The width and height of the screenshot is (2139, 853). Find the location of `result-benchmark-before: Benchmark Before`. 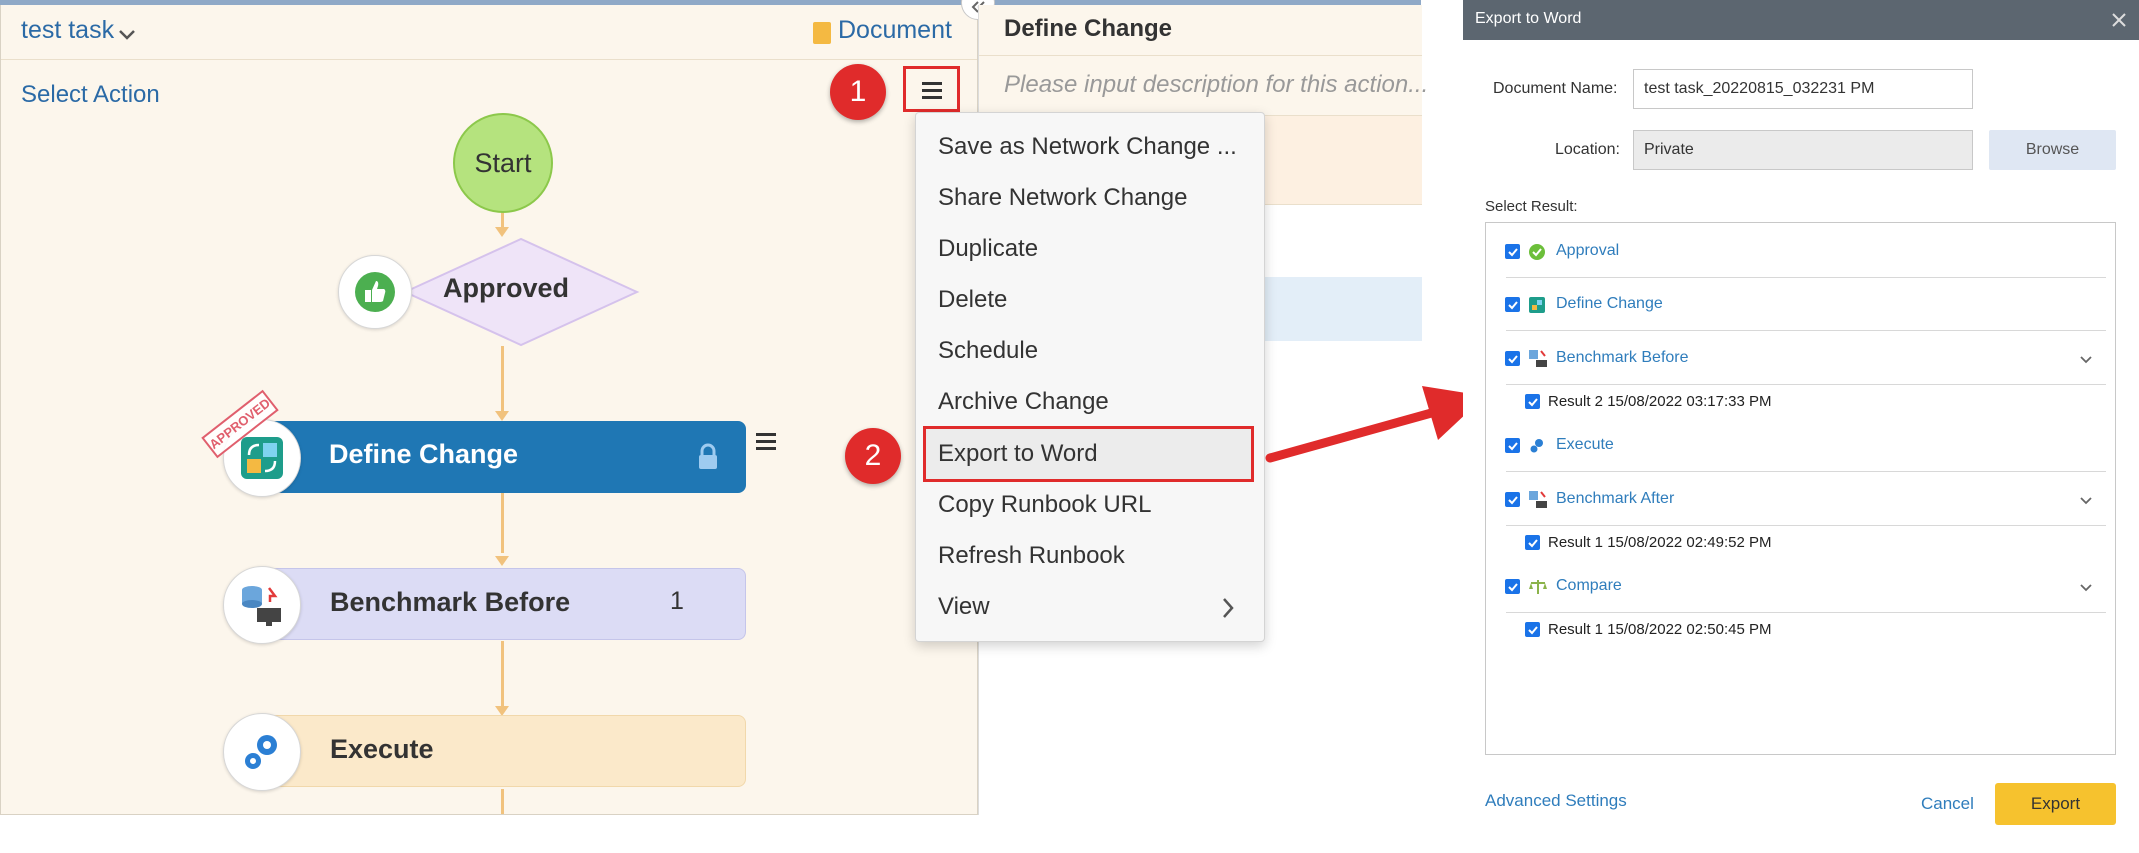

result-benchmark-before: Benchmark Before is located at coordinates (1622, 358).